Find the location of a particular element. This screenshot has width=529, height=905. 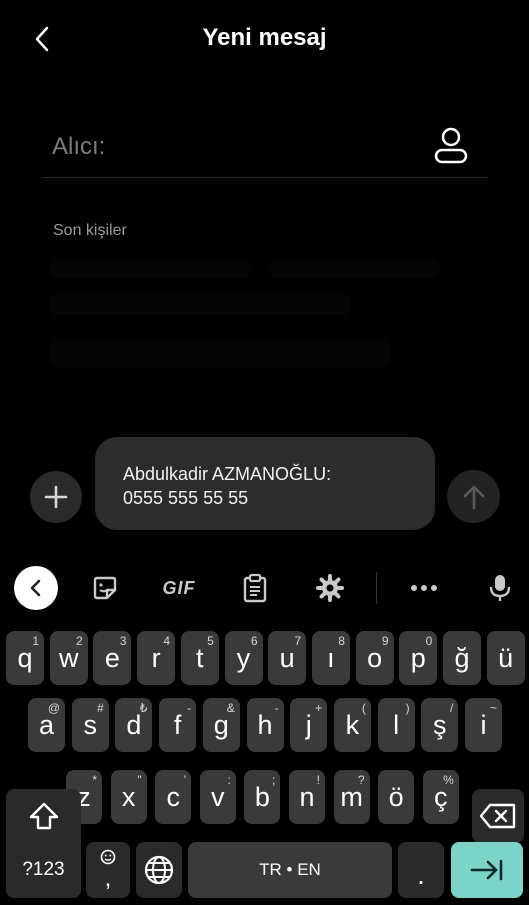

contact-picker-button is located at coordinates (451, 146).